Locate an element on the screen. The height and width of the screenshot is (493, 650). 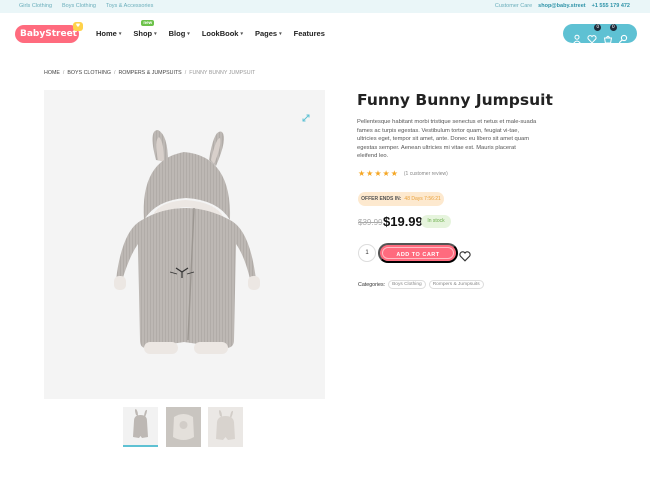
offer-time: 48 Days 7:56:21 is located at coordinates (422, 199).